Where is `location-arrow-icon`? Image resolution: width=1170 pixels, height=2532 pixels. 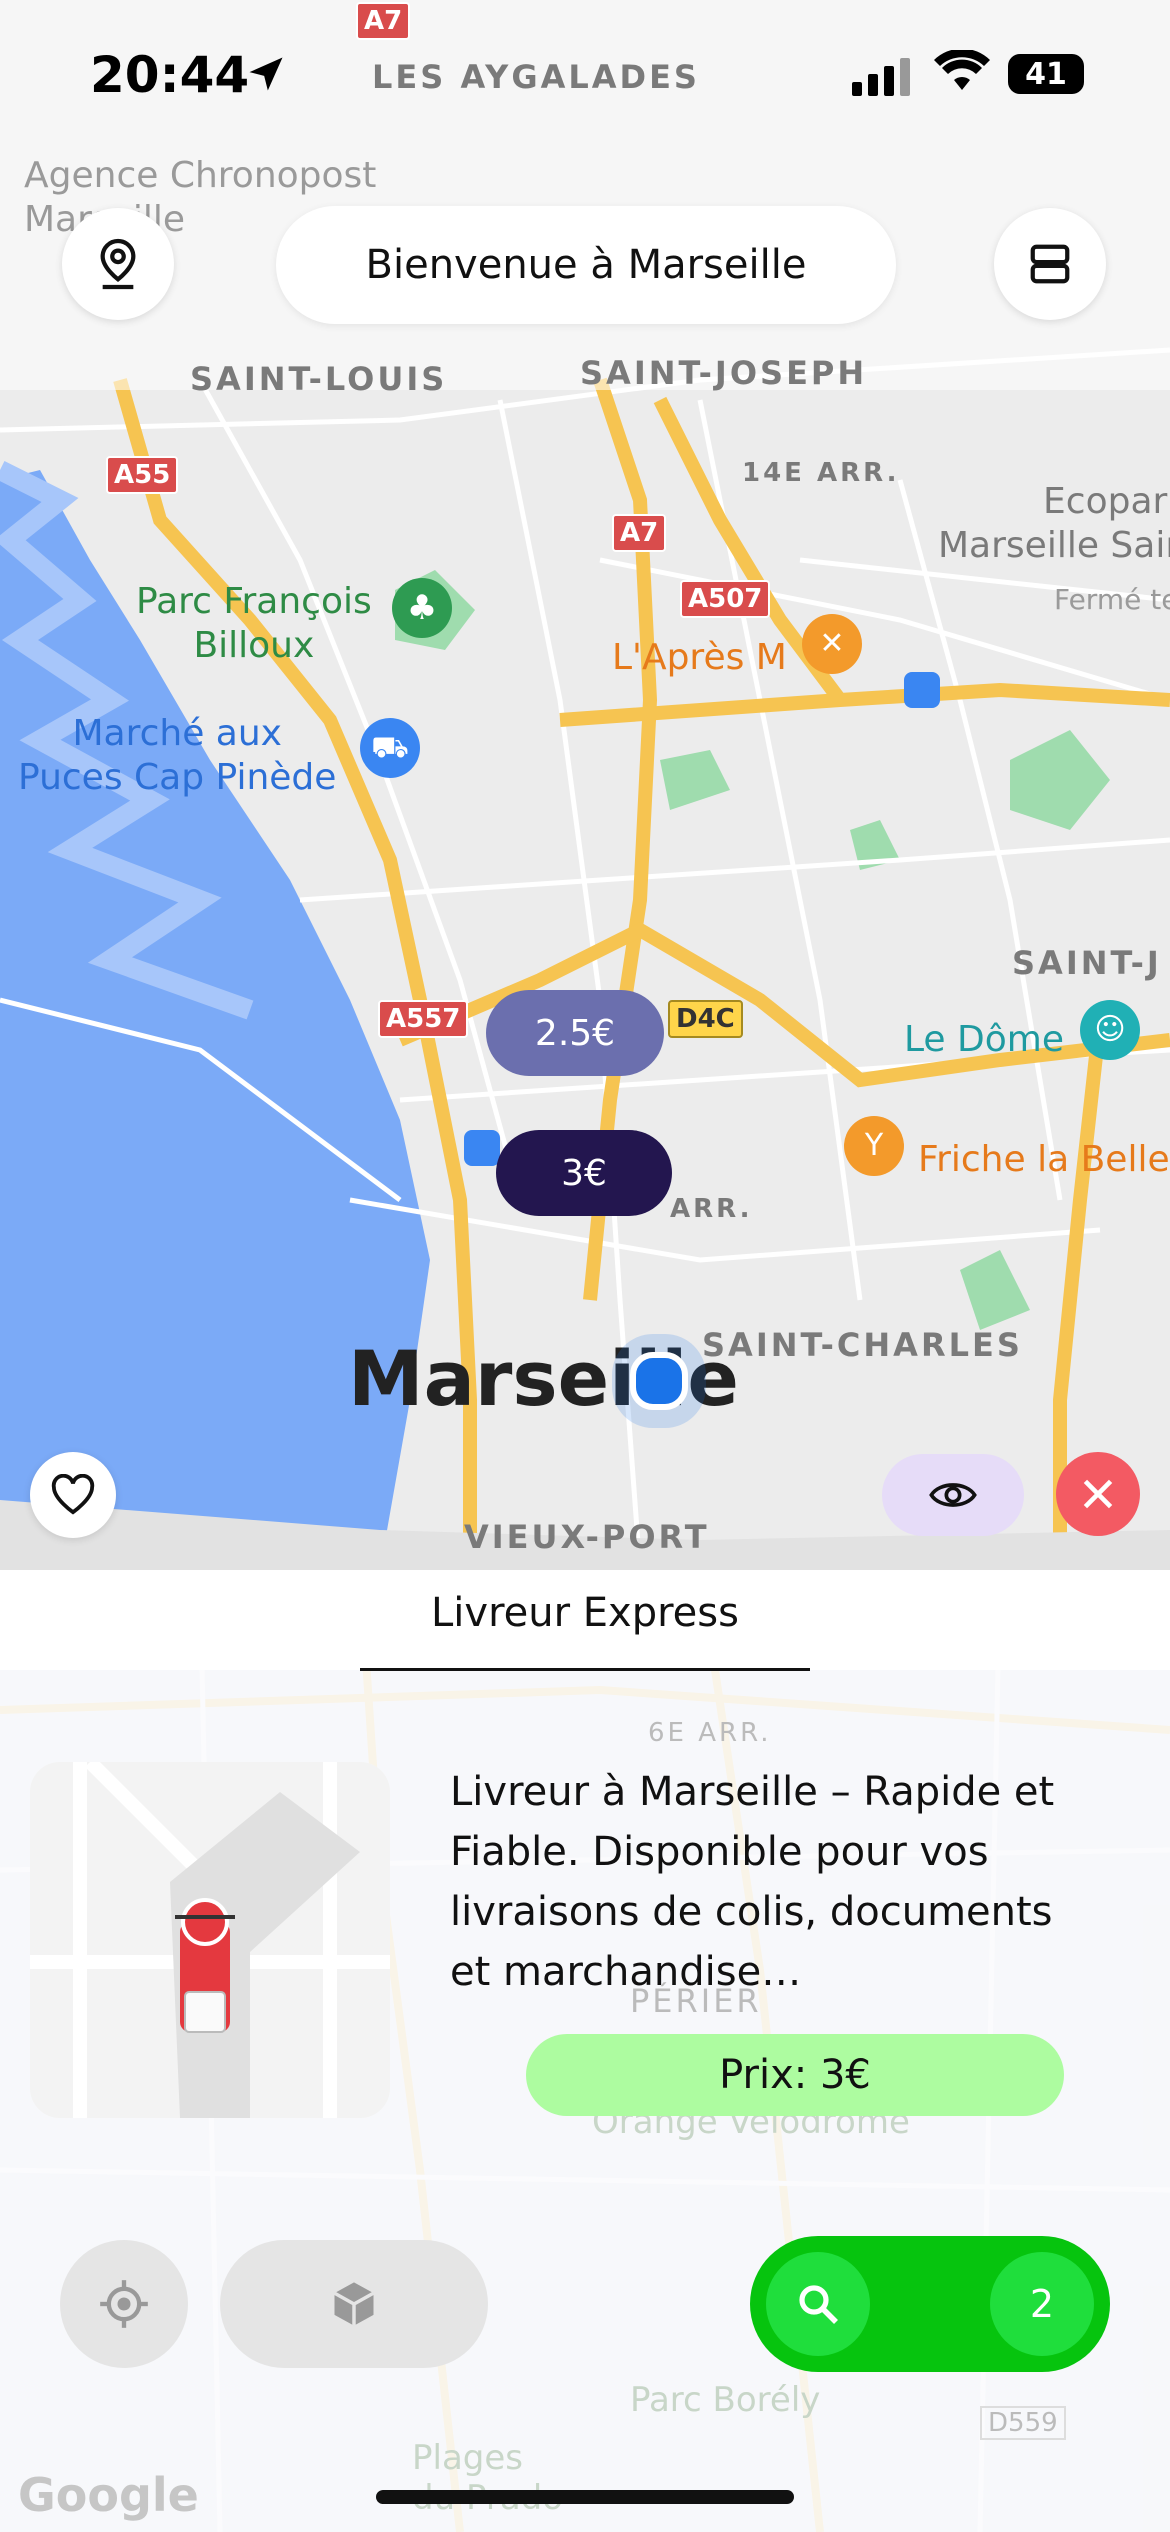
location-arrow-icon is located at coordinates (266, 76).